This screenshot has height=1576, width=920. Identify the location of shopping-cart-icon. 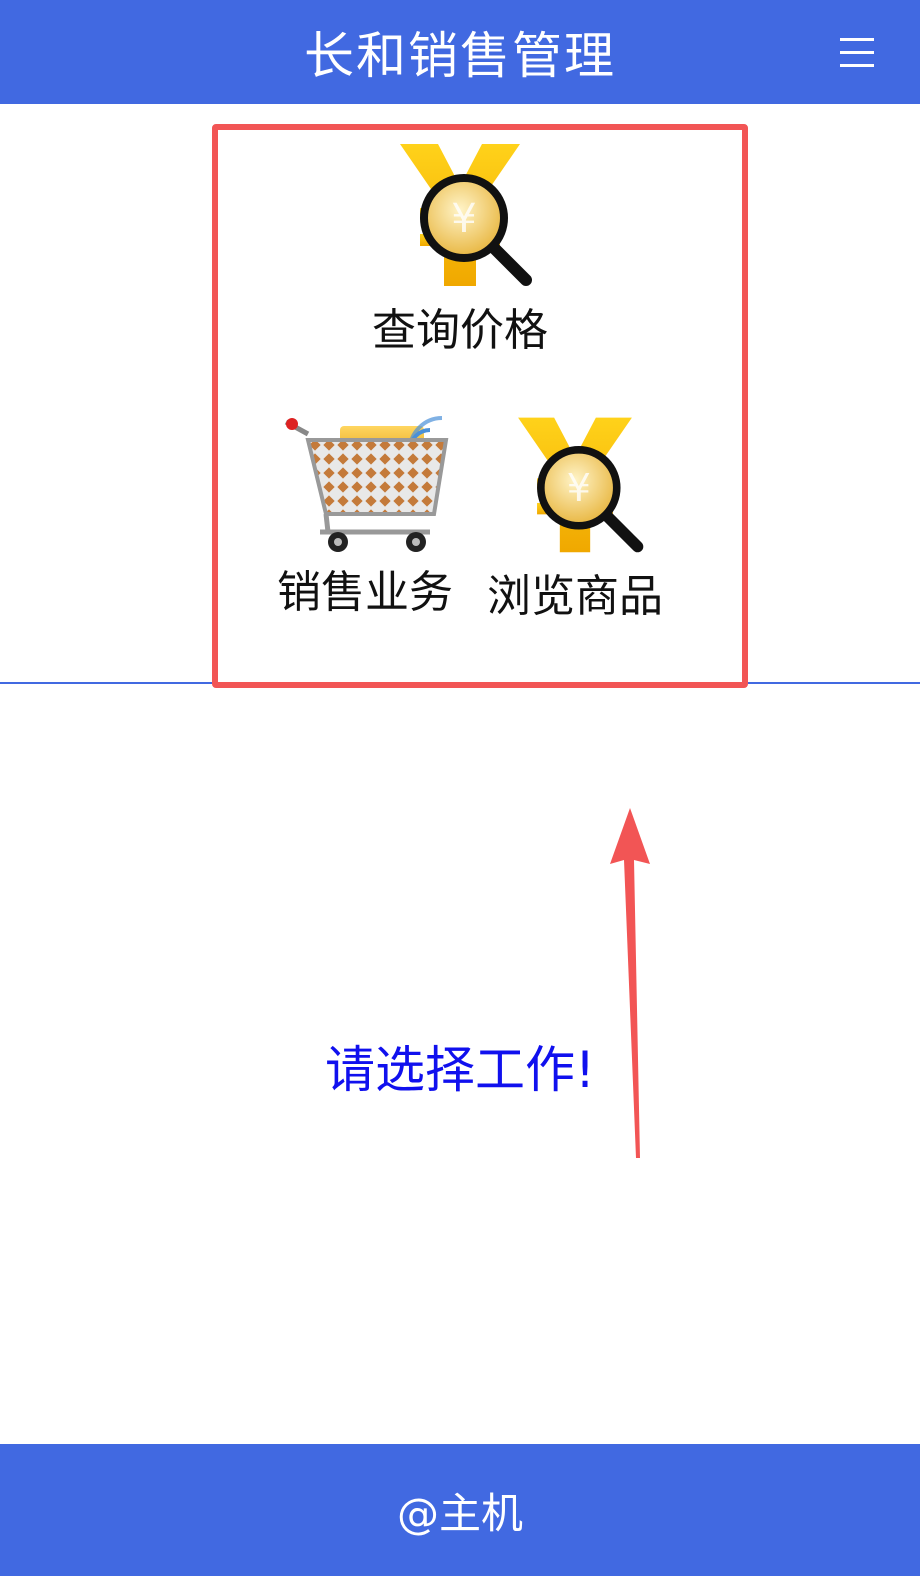
(366, 484).